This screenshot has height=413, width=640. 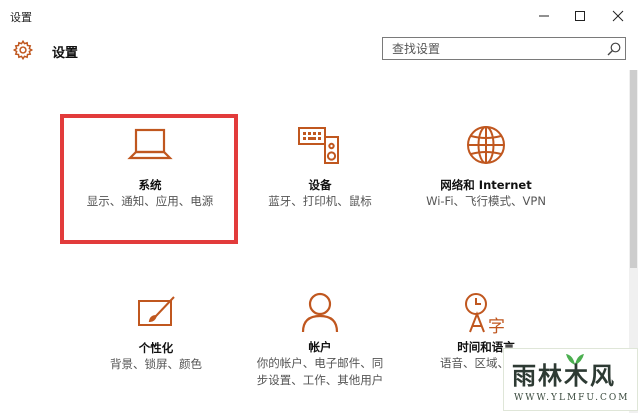 I want to click on tile-description: 蓝牙、打印机、鼠标, so click(x=320, y=201).